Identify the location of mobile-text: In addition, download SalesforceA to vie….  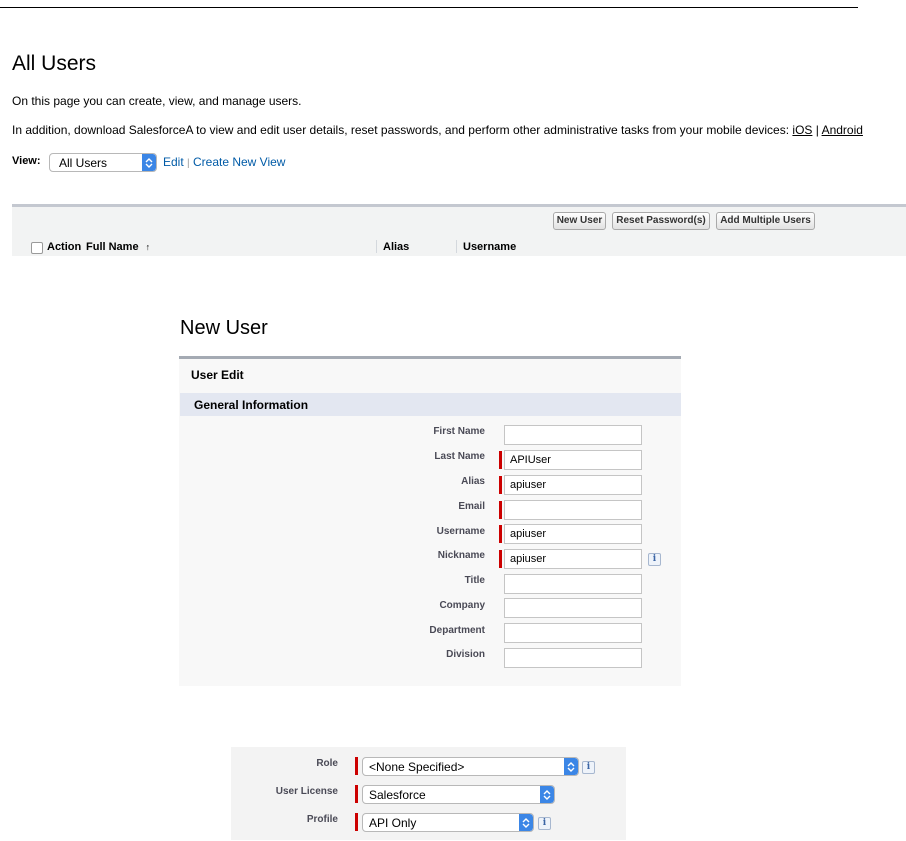
(401, 130).